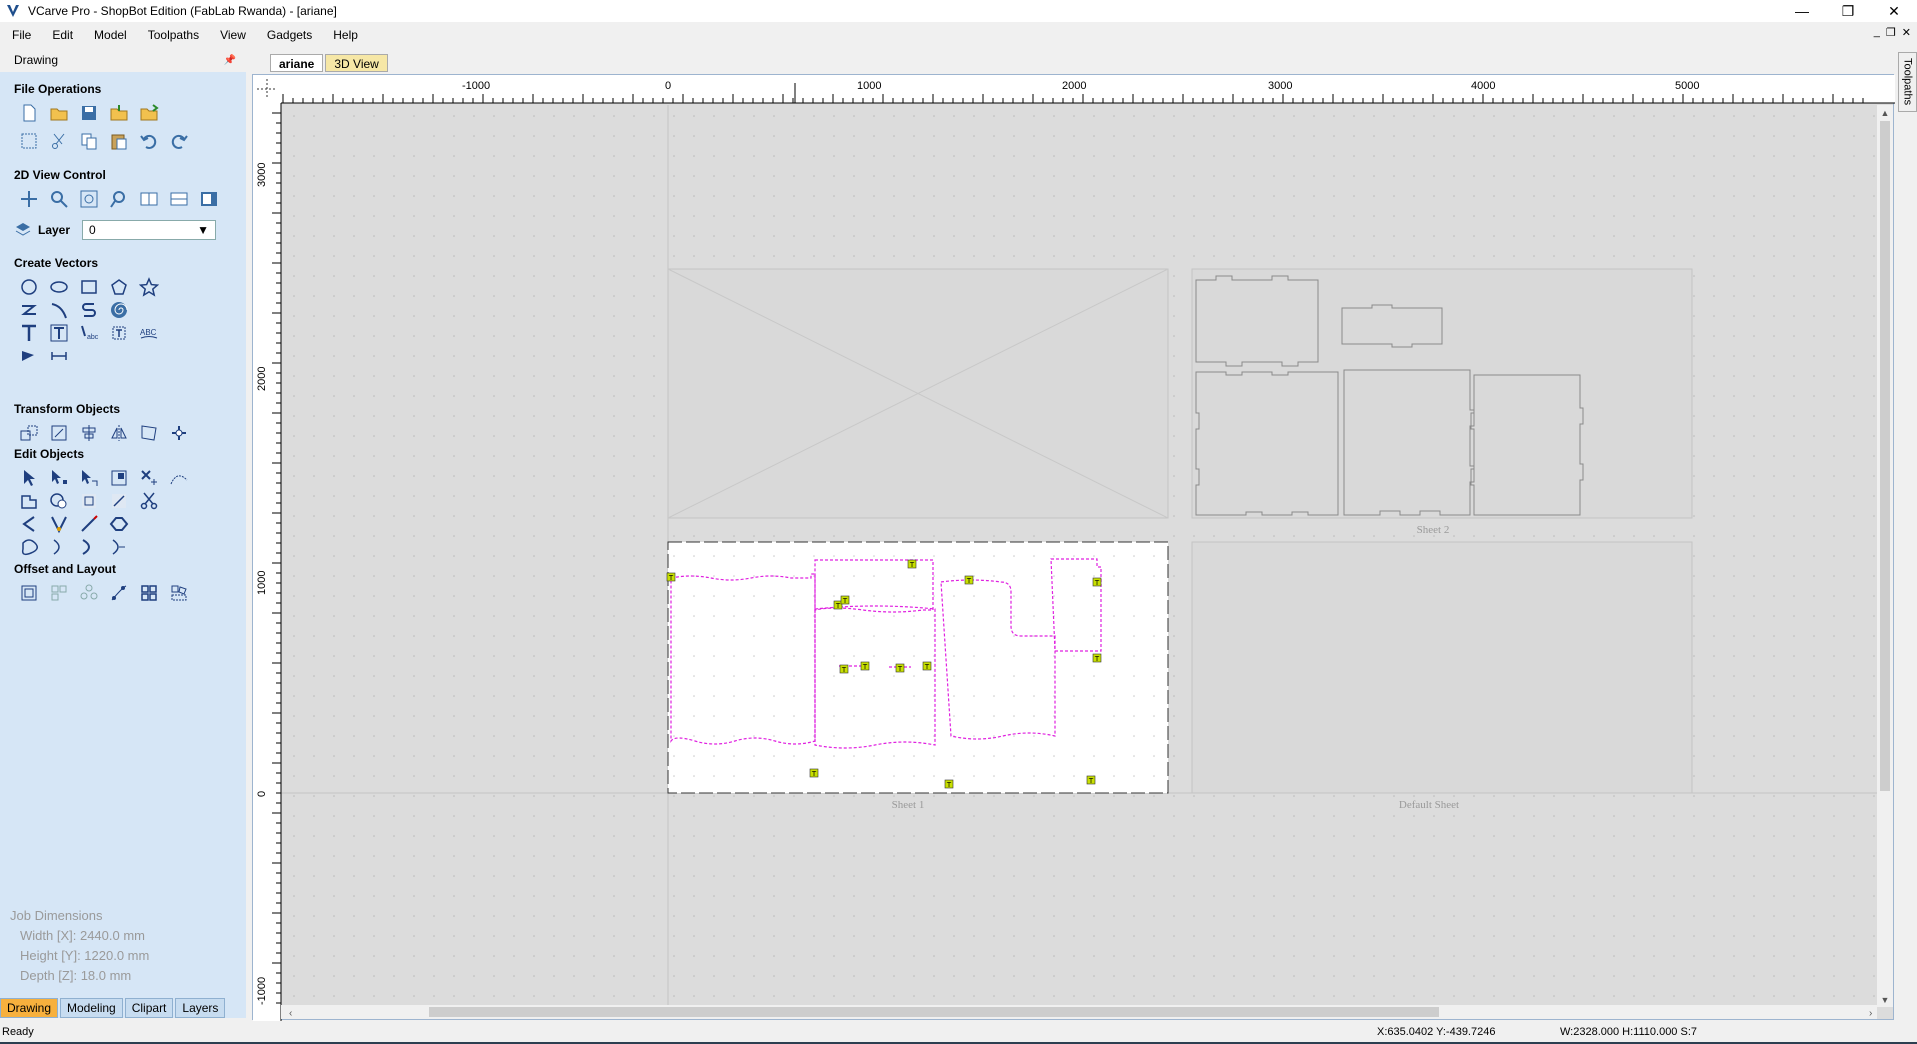 This screenshot has height=1044, width=1917. I want to click on sheet-2-label: Sheet 2, so click(1433, 530).